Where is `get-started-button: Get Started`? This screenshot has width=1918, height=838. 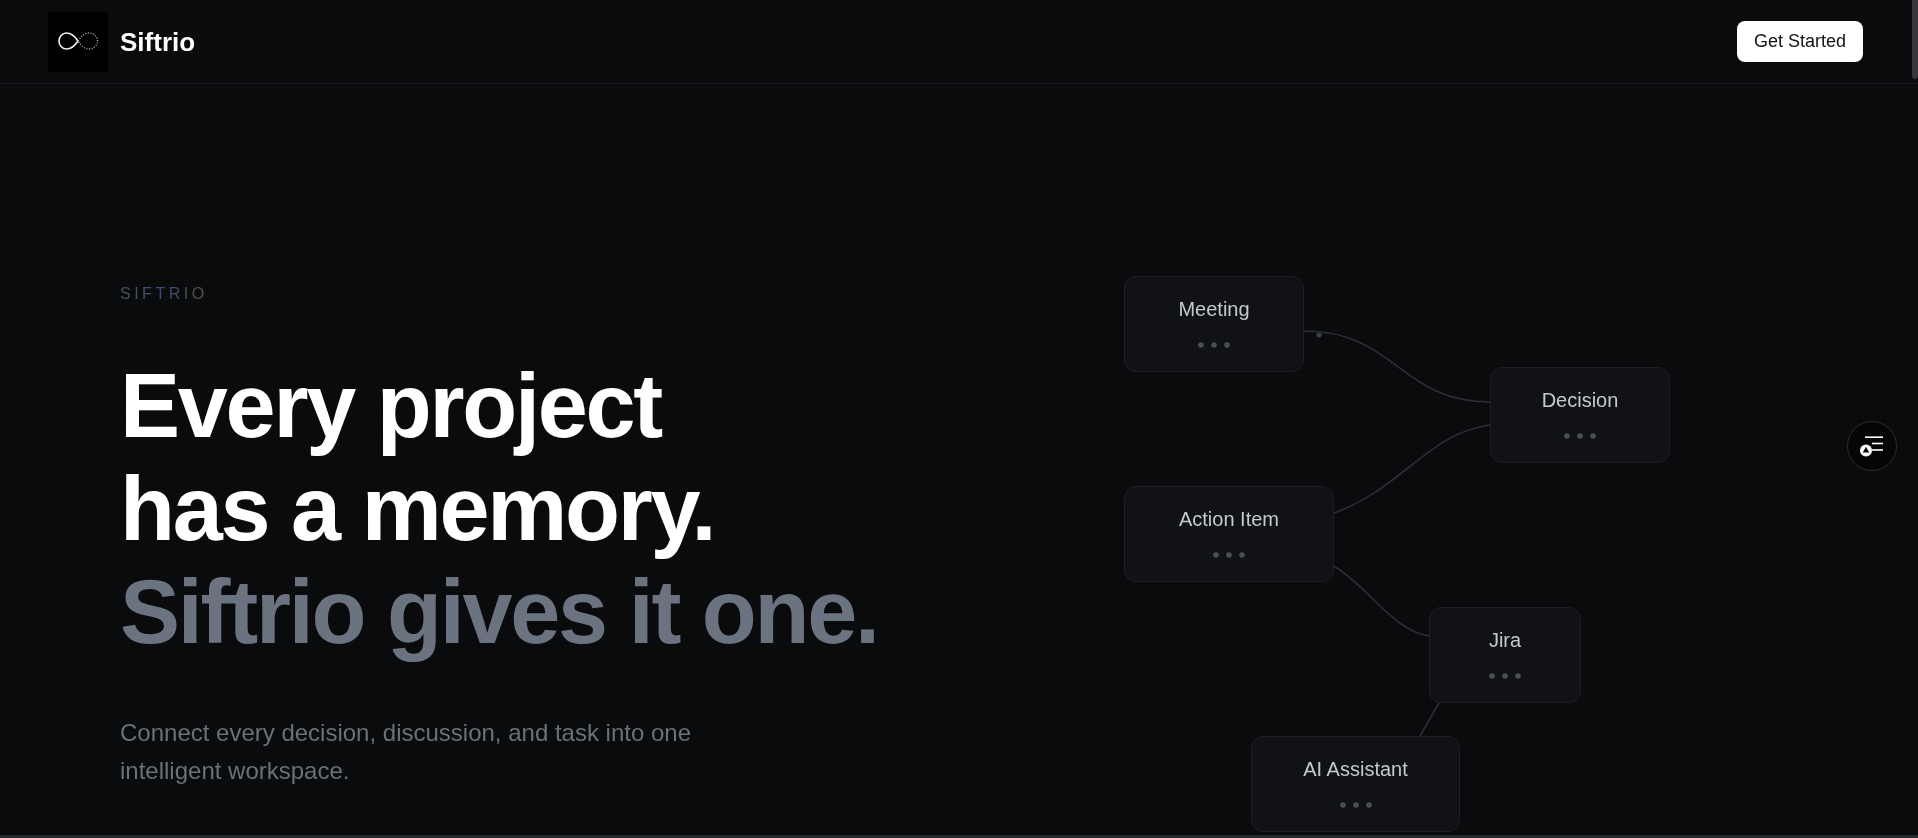
get-started-button: Get Started is located at coordinates (1799, 41).